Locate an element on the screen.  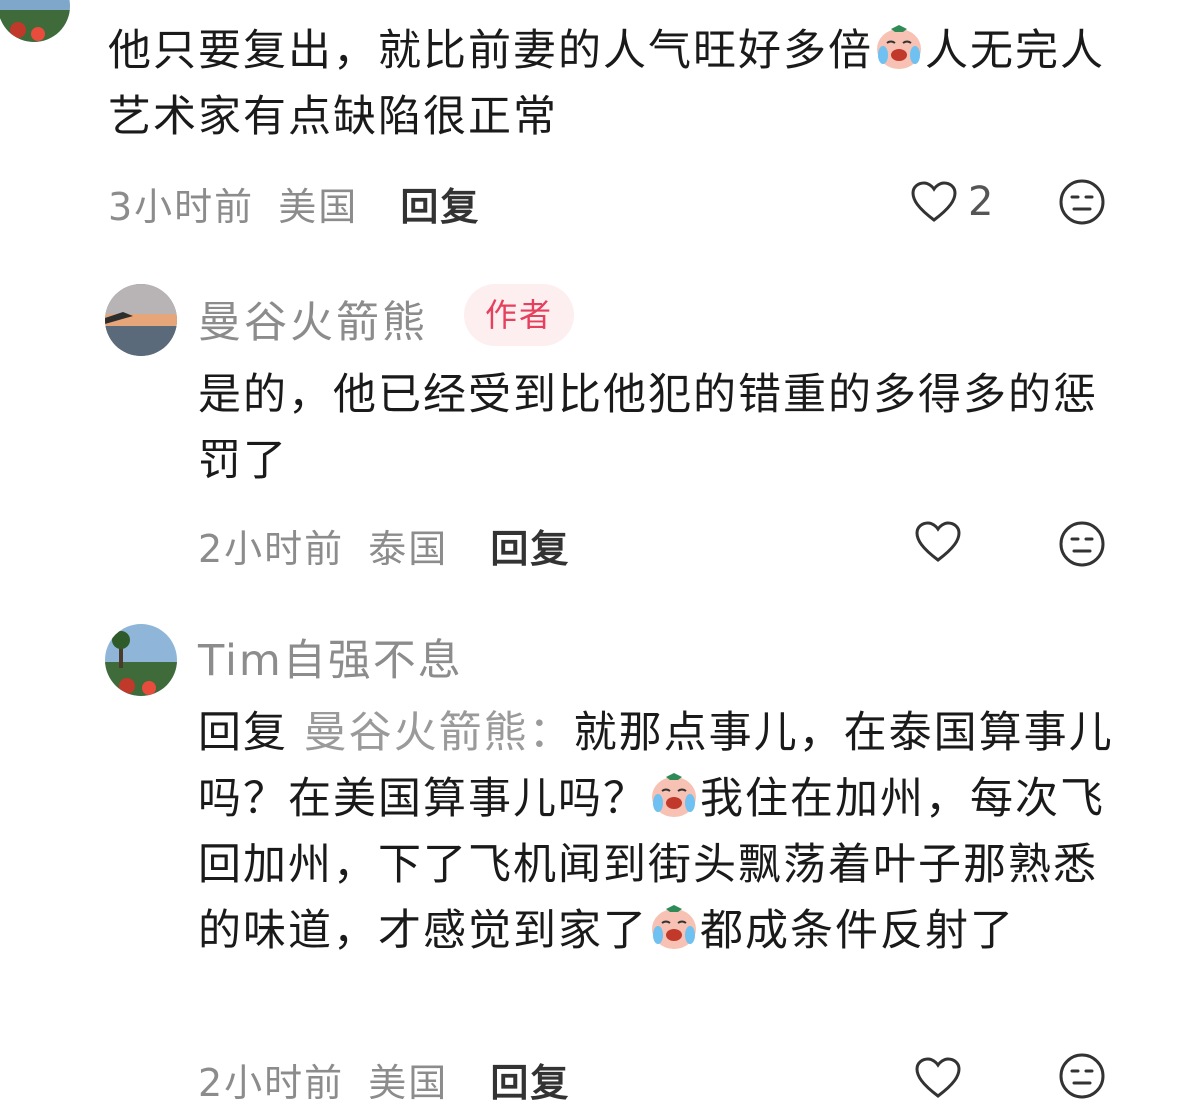
comment-meta: 2小时前 美国 回复 is located at coordinates (384, 1079).